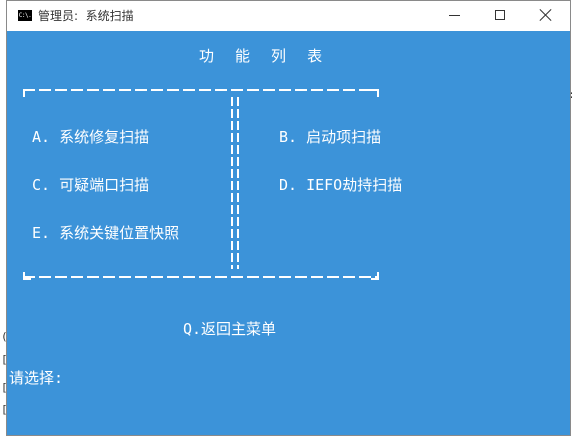  What do you see at coordinates (106, 233) in the screenshot?
I see `menu-option-e: E. 系统关键位置快照` at bounding box center [106, 233].